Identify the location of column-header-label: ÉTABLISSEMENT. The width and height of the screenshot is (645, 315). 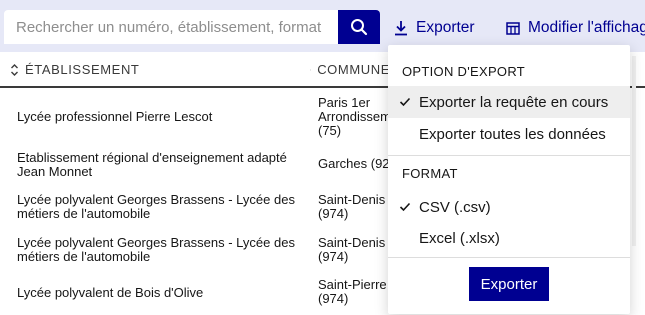
(82, 69).